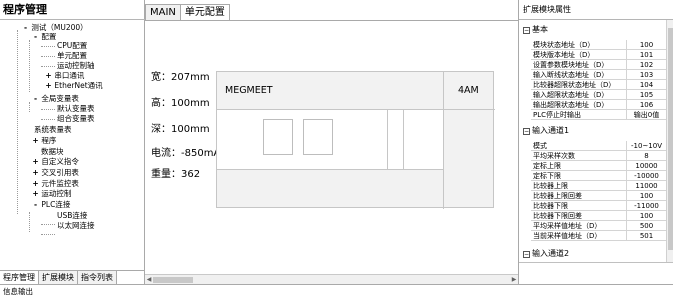 The image size is (673, 298). What do you see at coordinates (176, 174) in the screenshot?
I see `module-weight: 重量：362` at bounding box center [176, 174].